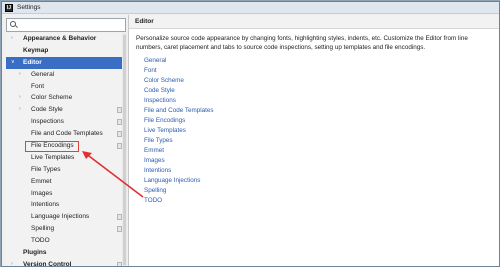  What do you see at coordinates (66, 194) in the screenshot?
I see `sidebar-item-images: Images` at bounding box center [66, 194].